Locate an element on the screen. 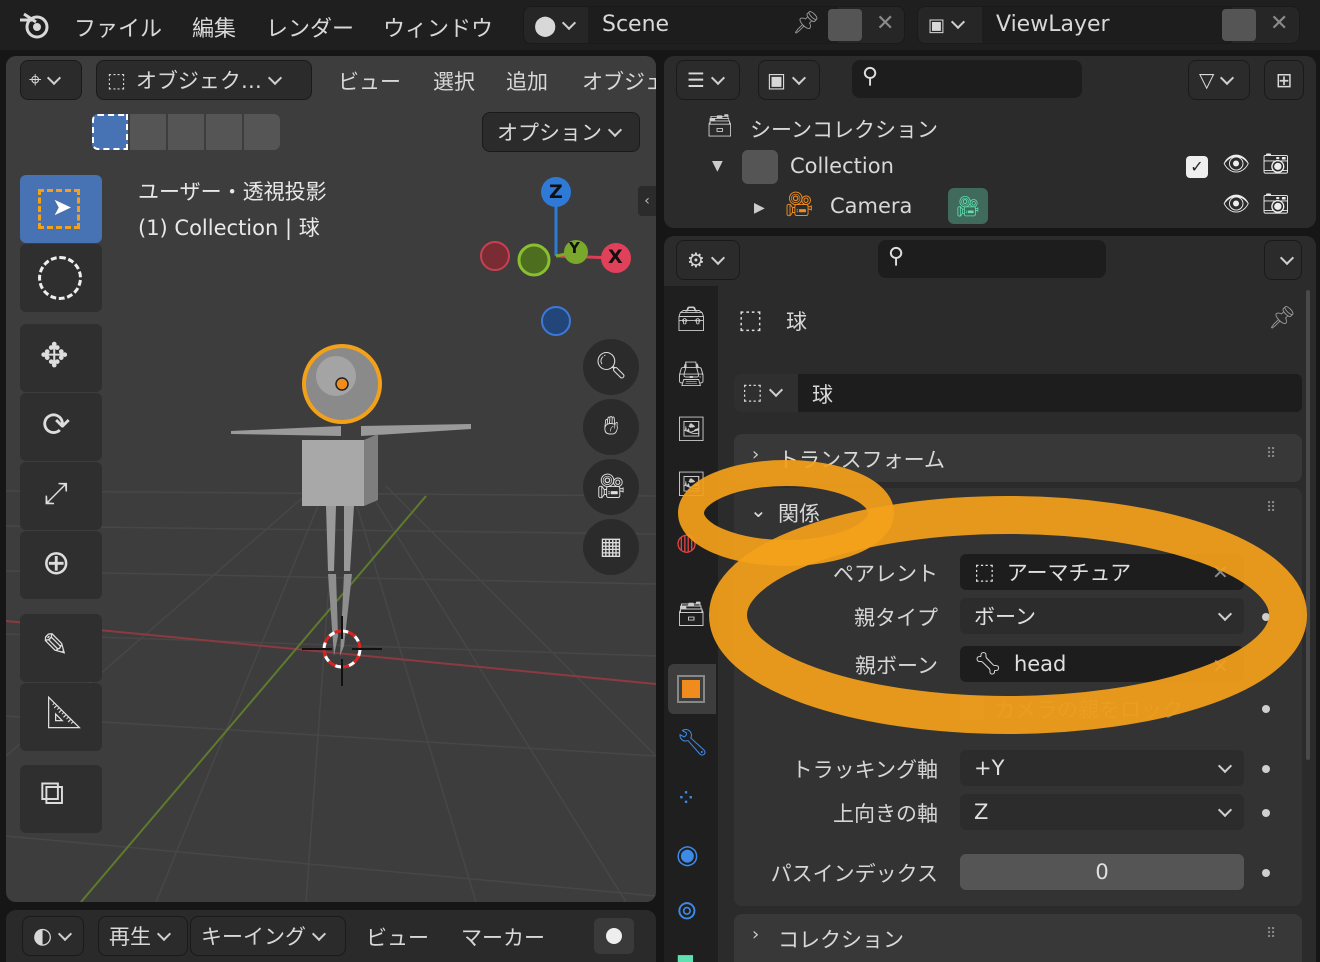  pan-hand-icon: ✋︎ is located at coordinates (611, 427).